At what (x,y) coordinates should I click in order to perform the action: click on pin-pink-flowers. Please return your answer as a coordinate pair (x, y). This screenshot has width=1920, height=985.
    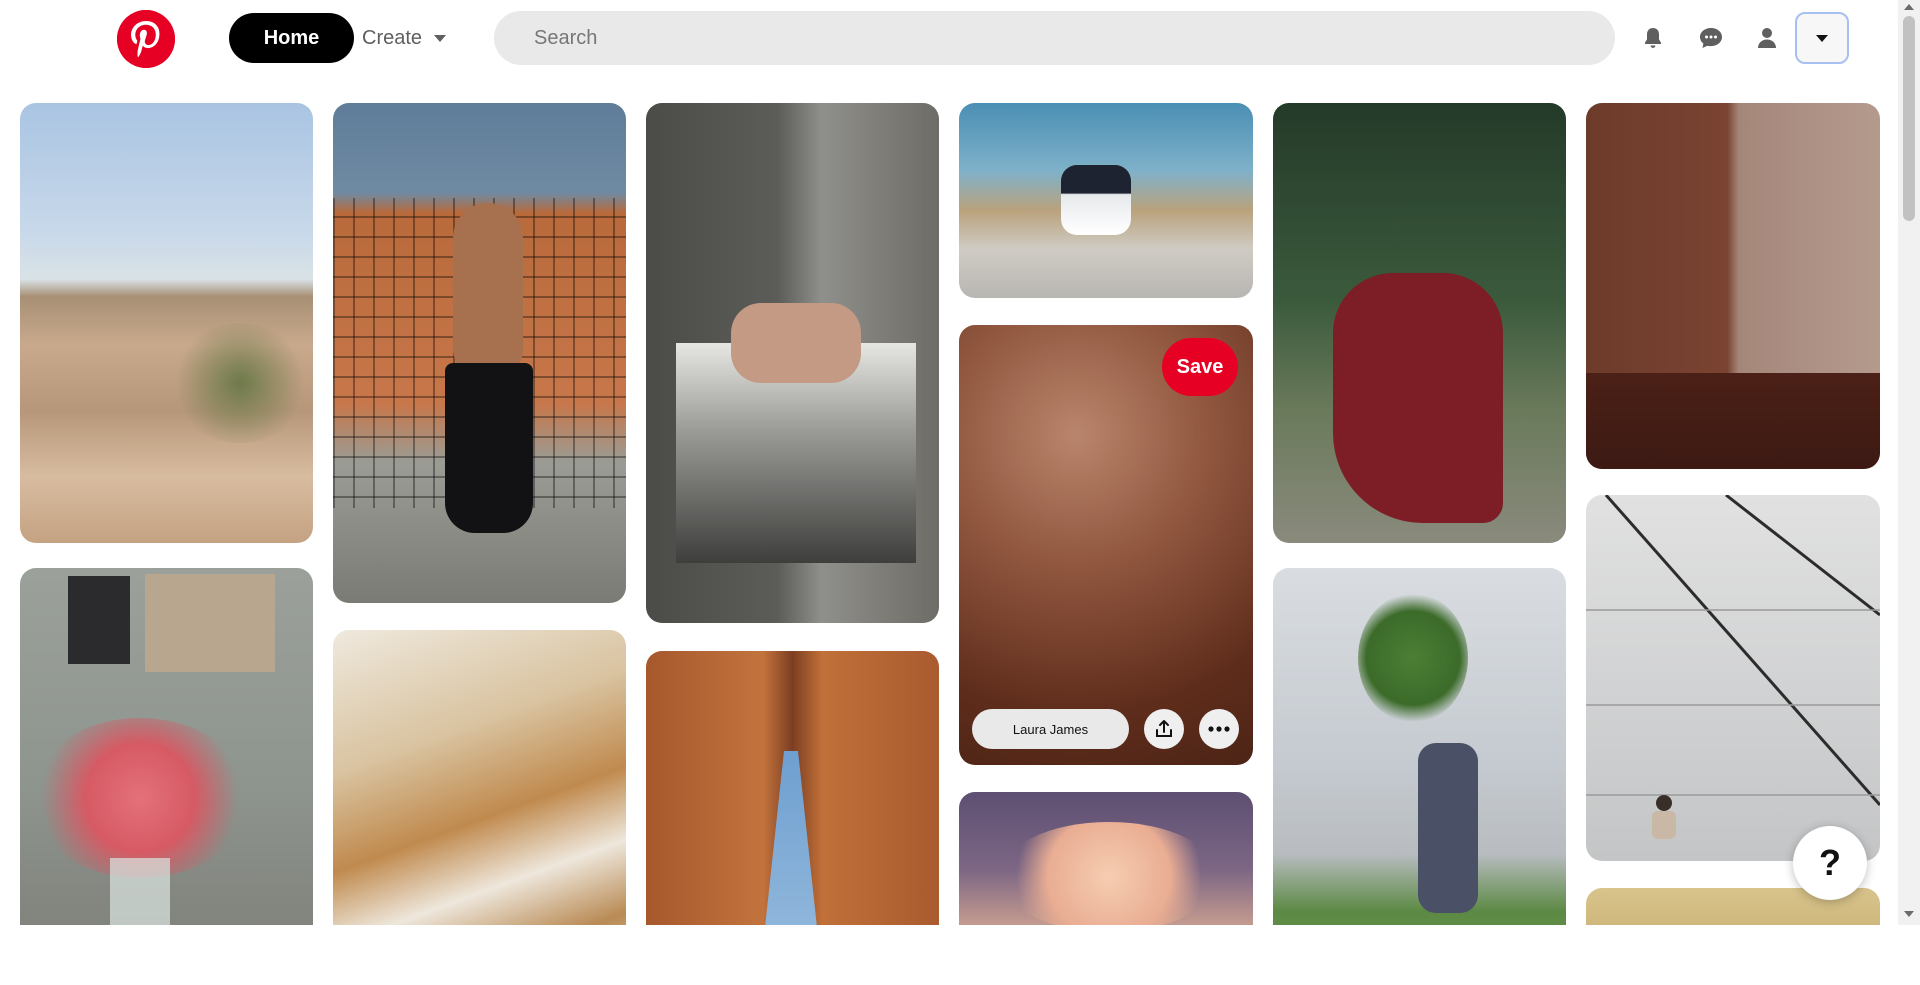
    Looking at the image, I should click on (166, 746).